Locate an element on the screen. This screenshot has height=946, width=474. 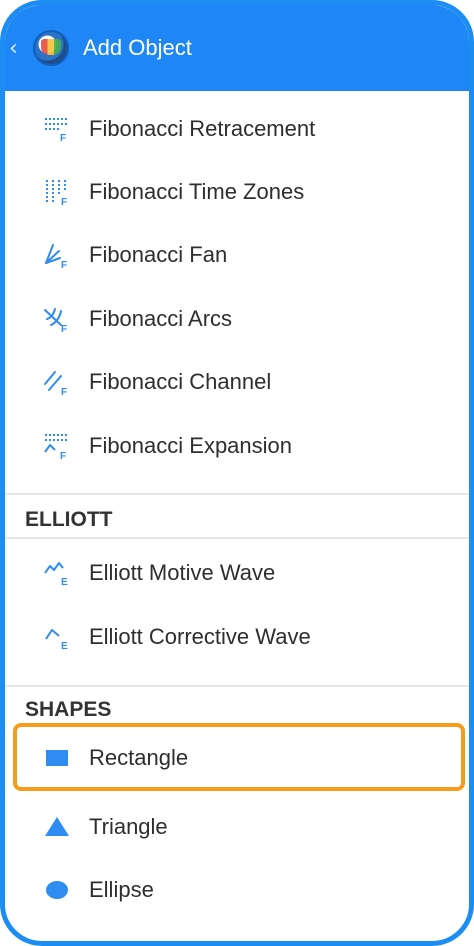
list-item-fibonacci-retracement: F Fibonacci Retracement is located at coordinates (237, 128).